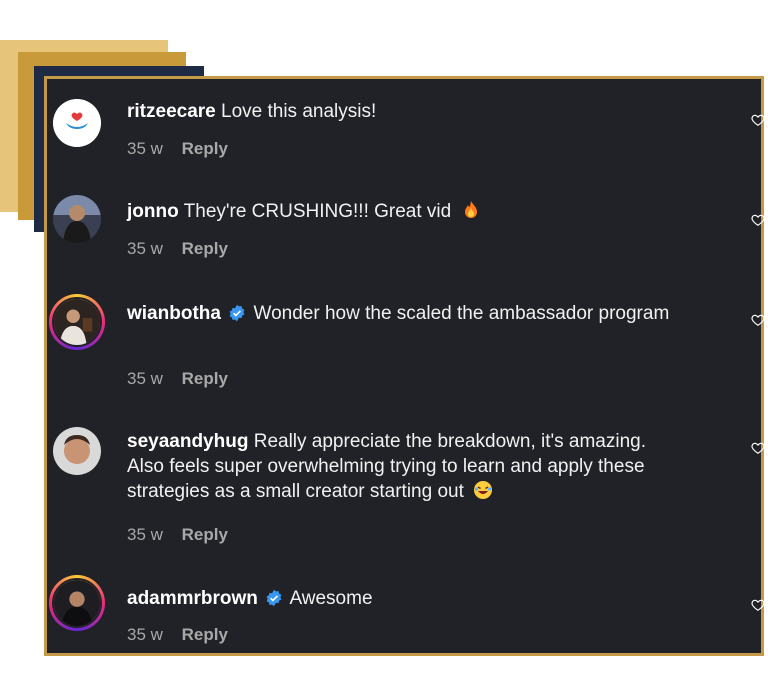 The image size is (768, 700). I want to click on comment-text: ritzeecare Love this analysis!, so click(407, 111).